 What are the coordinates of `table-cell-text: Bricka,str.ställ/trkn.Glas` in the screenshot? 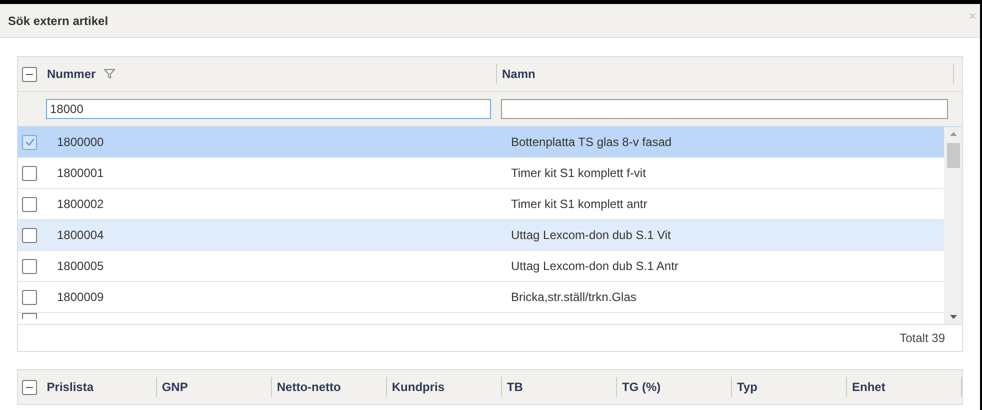 It's located at (574, 297).